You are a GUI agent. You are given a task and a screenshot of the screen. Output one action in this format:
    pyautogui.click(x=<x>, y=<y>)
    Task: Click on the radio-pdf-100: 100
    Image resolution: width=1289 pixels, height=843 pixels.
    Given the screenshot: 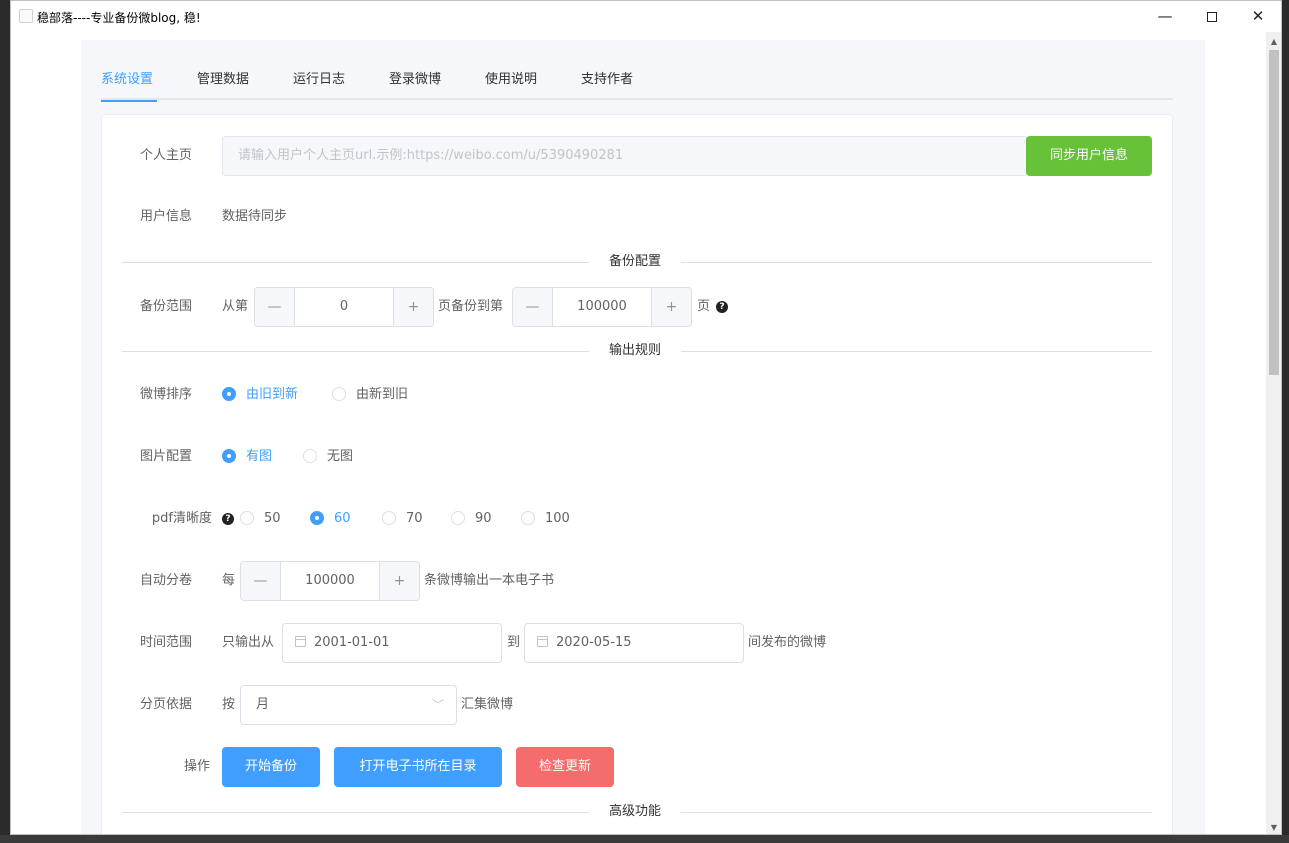 What is the action you would take?
    pyautogui.click(x=545, y=519)
    